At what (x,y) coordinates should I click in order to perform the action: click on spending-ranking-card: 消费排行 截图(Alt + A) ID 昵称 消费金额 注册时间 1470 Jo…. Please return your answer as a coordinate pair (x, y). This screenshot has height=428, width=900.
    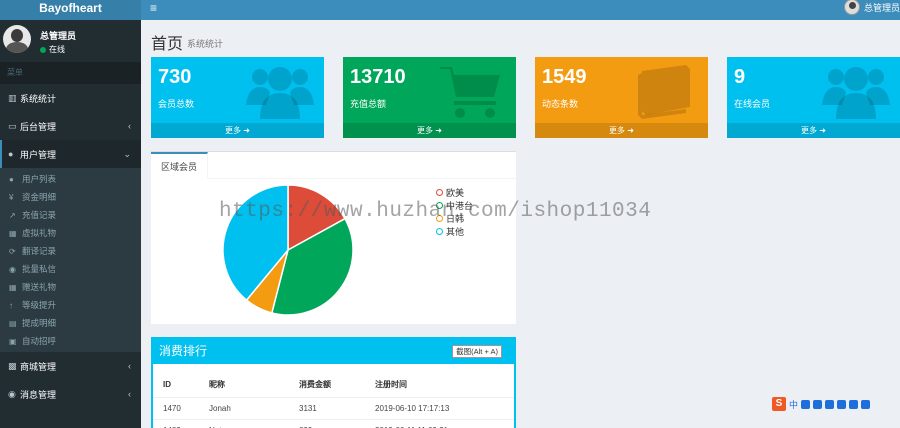
    Looking at the image, I should click on (333, 382).